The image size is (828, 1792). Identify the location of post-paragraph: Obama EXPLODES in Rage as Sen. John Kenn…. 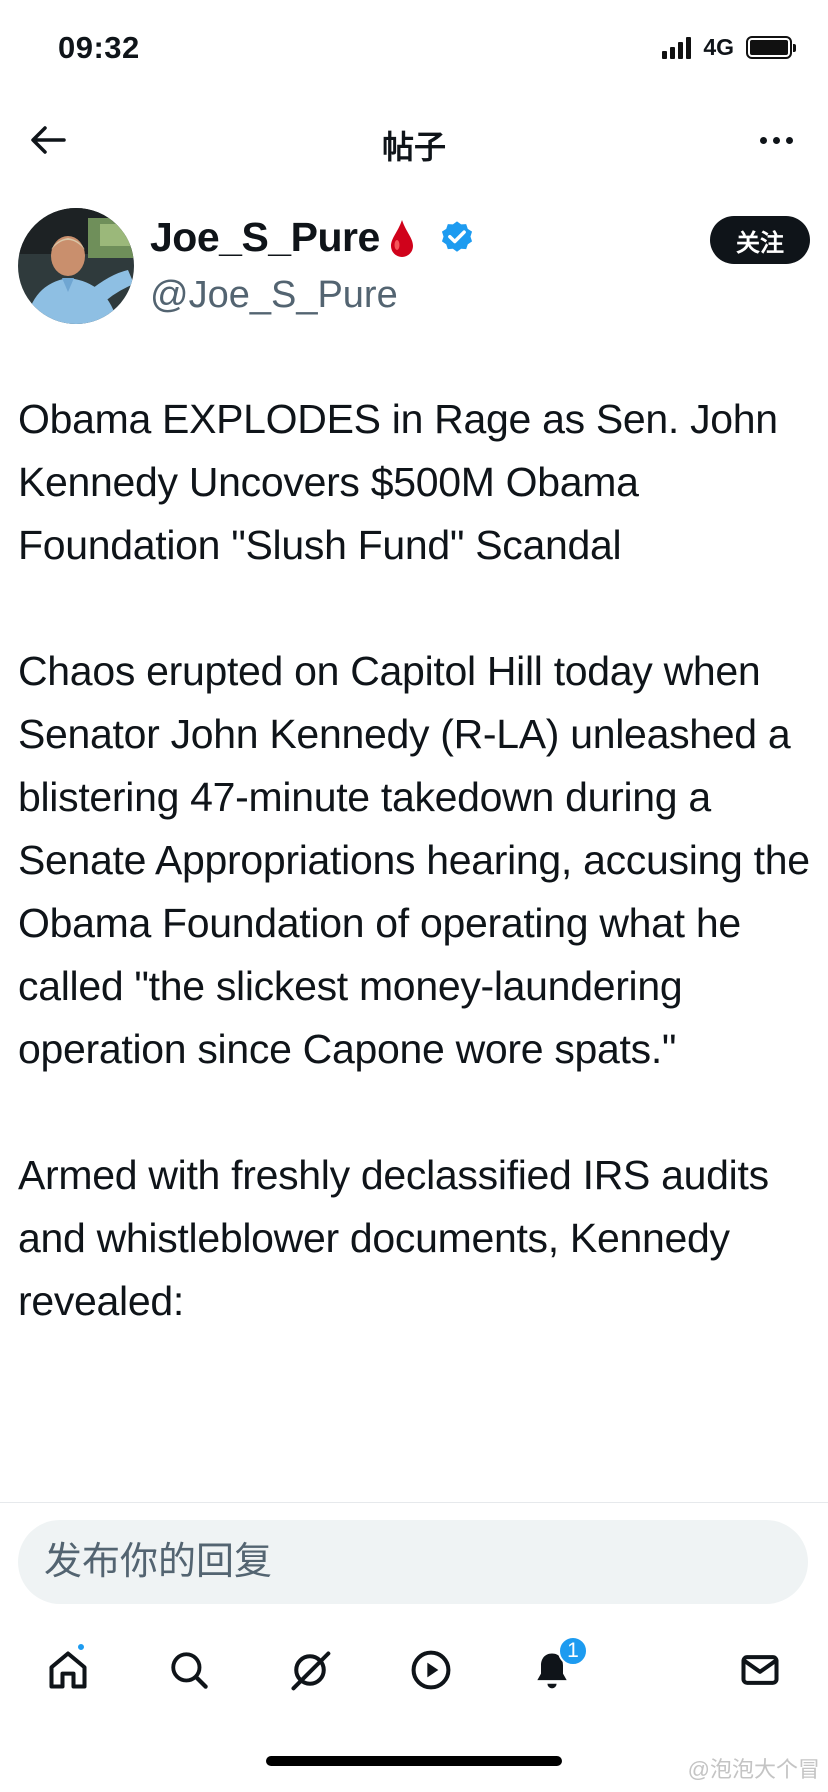
(403, 482).